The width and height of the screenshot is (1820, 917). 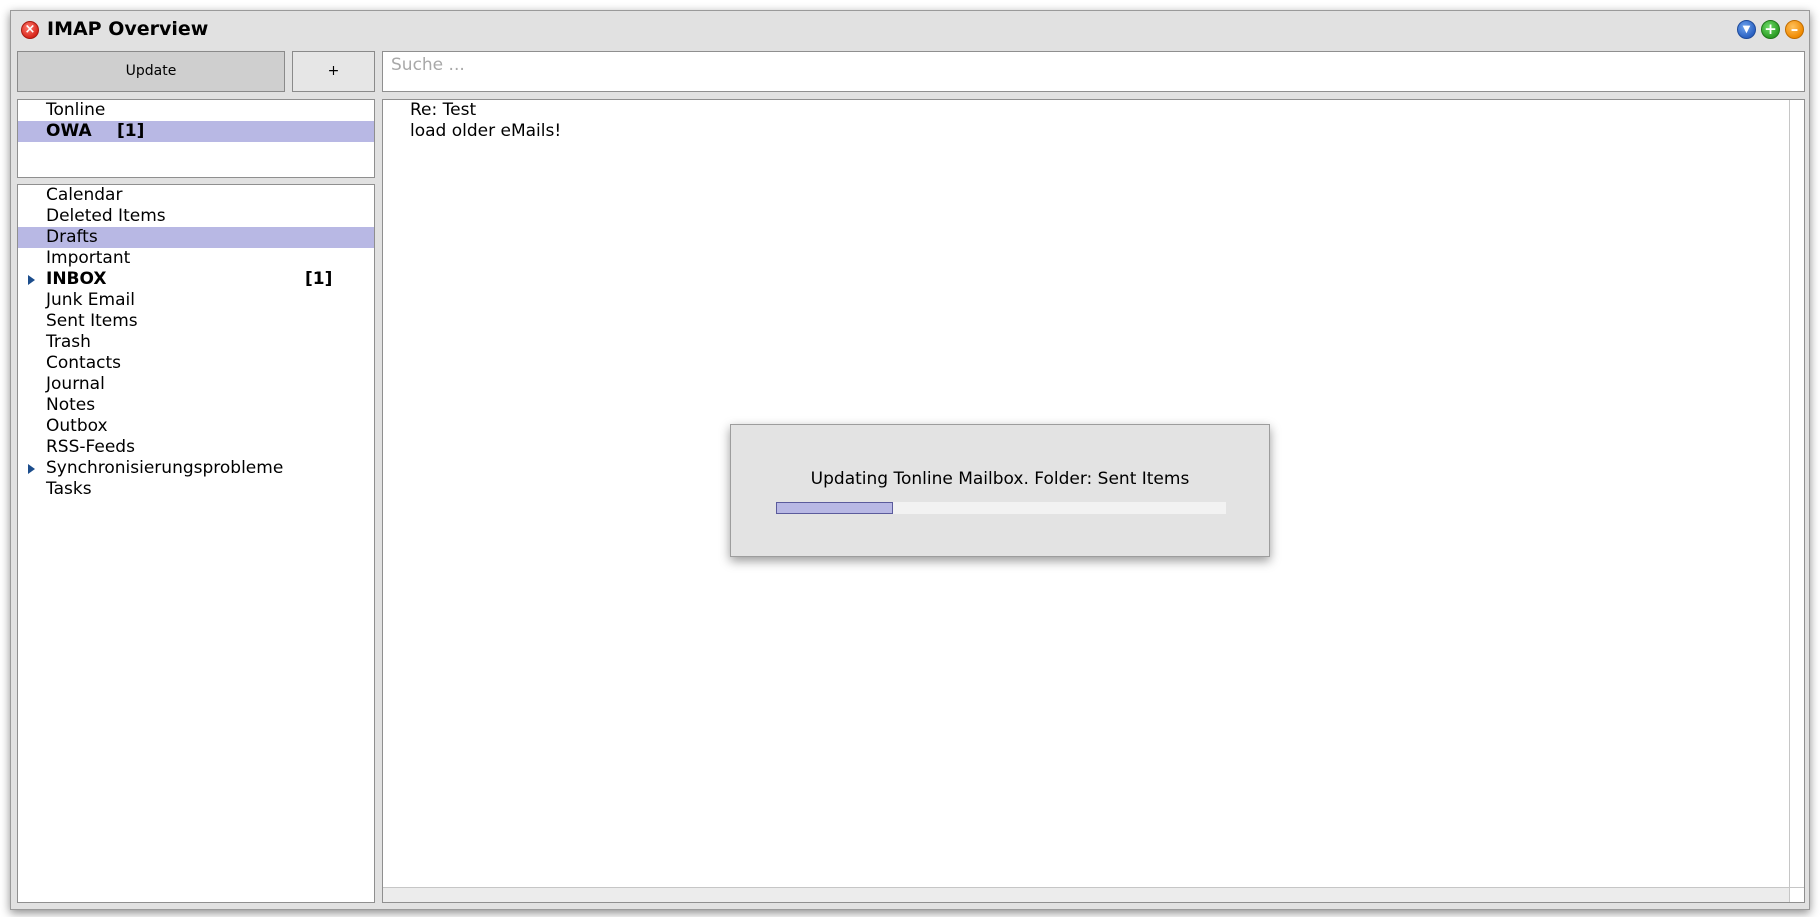 I want to click on window-controls: ▼ + –, so click(x=1773, y=30).